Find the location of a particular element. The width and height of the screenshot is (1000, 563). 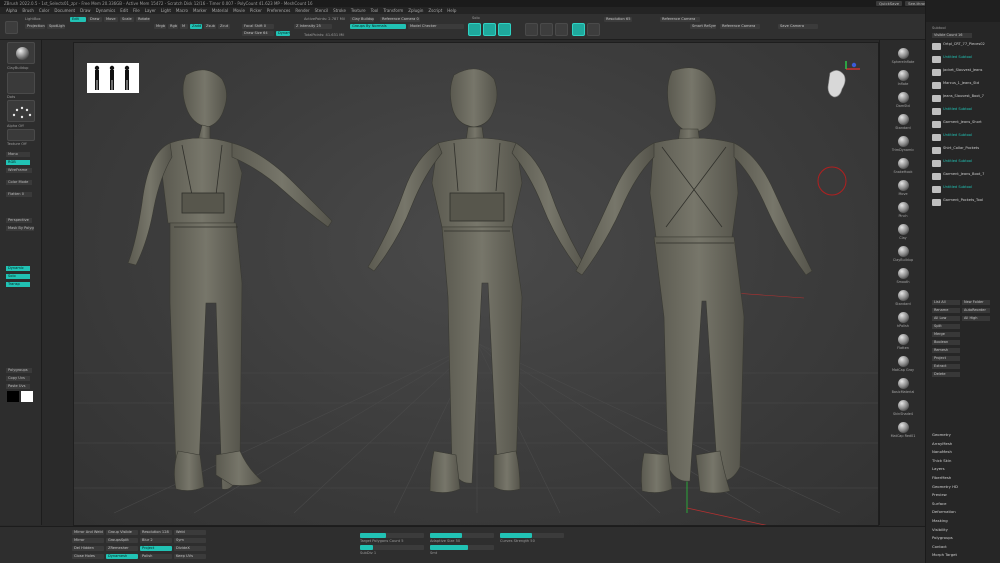

subtool-item: Ortpl_CRT_77_Pieces02 is located at coordinates (970, 44).